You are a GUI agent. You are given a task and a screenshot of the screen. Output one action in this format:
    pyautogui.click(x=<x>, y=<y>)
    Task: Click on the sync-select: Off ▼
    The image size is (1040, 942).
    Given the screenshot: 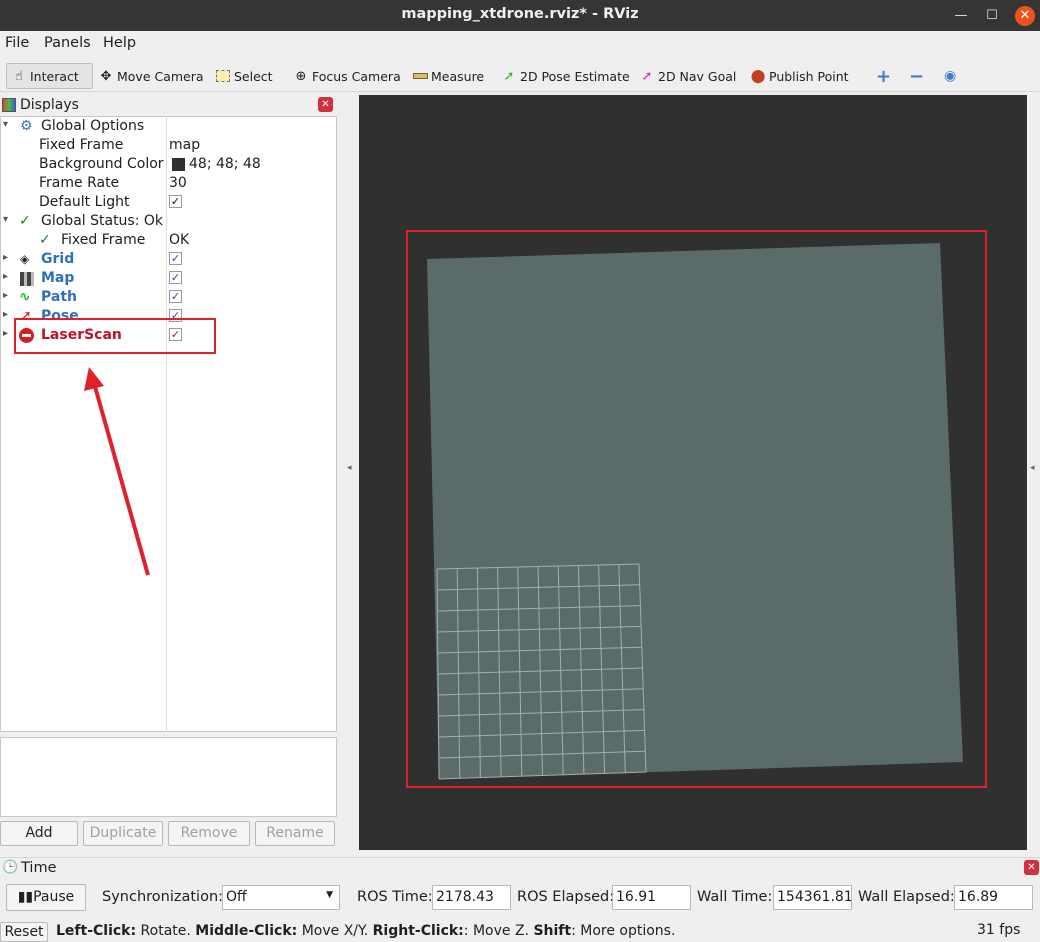 What is the action you would take?
    pyautogui.click(x=281, y=897)
    